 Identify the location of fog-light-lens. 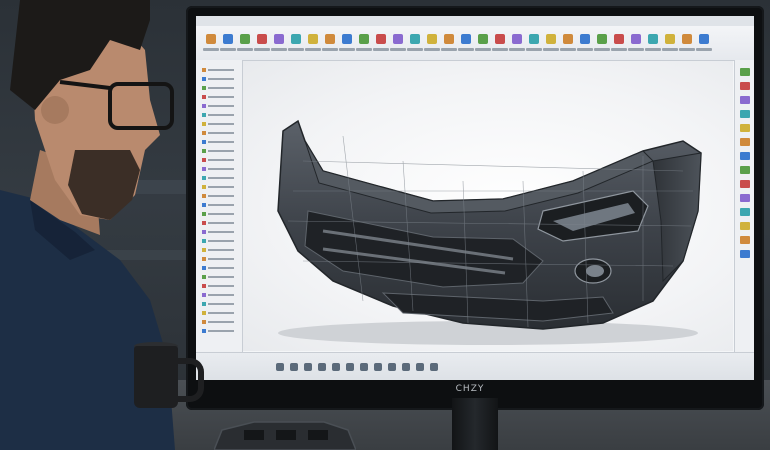
(595, 271).